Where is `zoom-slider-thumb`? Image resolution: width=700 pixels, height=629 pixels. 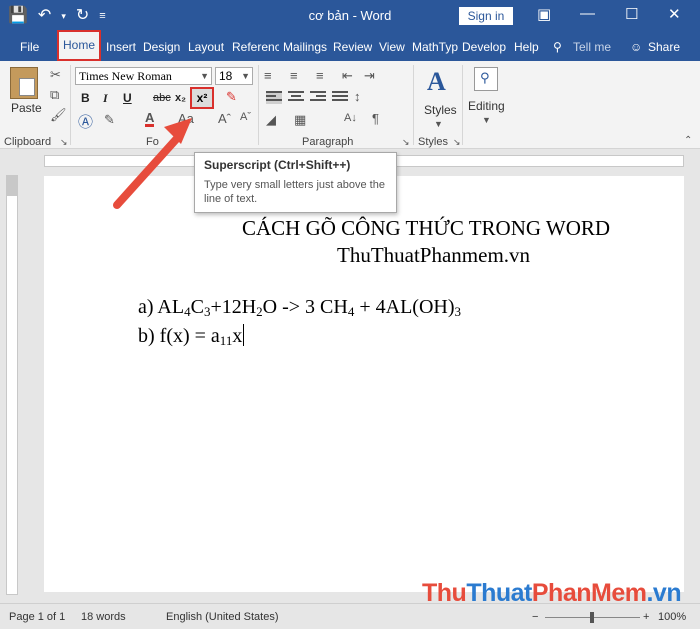
zoom-slider-thumb is located at coordinates (592, 617).